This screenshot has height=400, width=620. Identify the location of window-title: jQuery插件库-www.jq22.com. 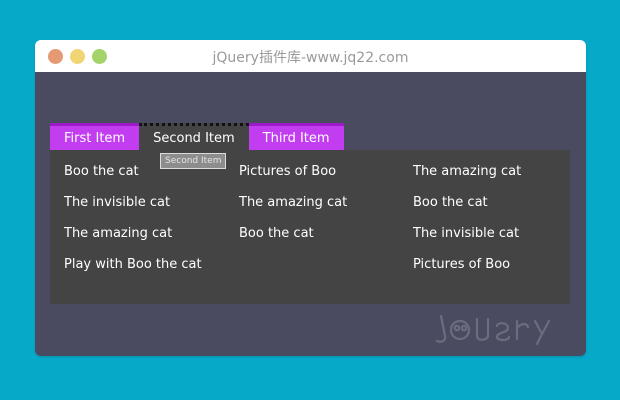
(310, 58).